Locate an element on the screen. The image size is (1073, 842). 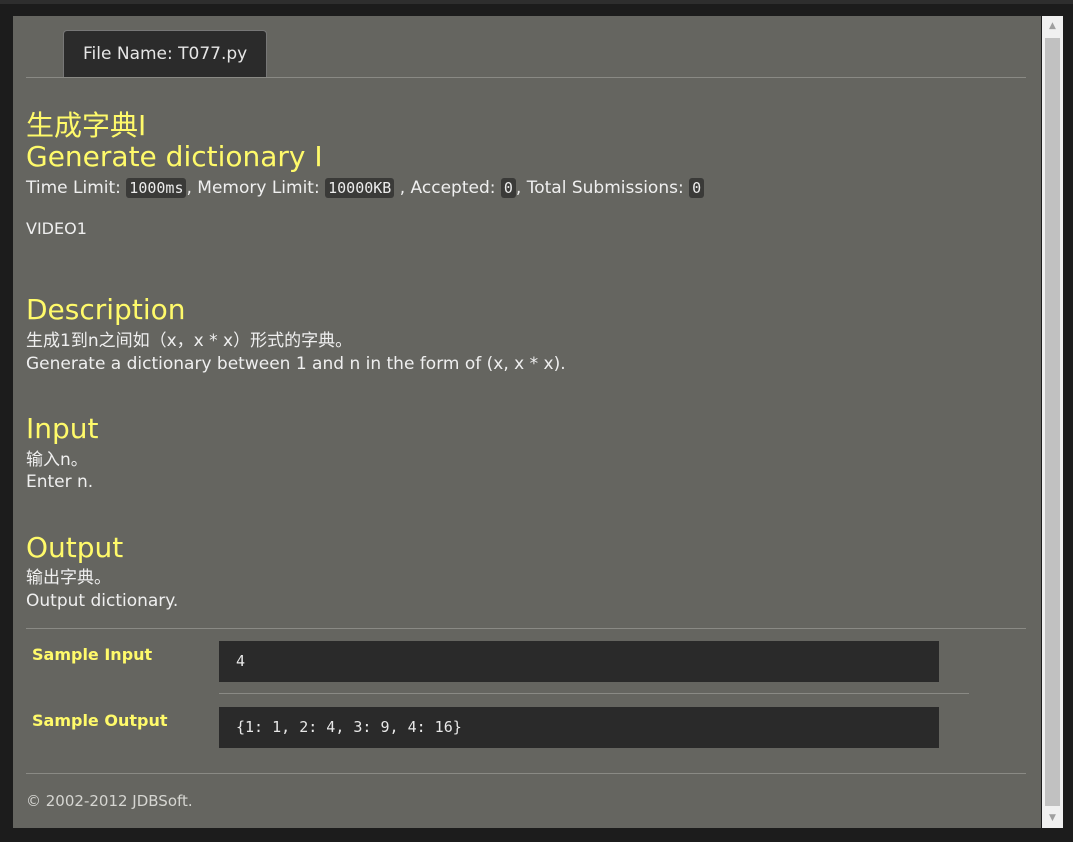
vertical-scrollbar: ▲ ▼ is located at coordinates (1052, 422).